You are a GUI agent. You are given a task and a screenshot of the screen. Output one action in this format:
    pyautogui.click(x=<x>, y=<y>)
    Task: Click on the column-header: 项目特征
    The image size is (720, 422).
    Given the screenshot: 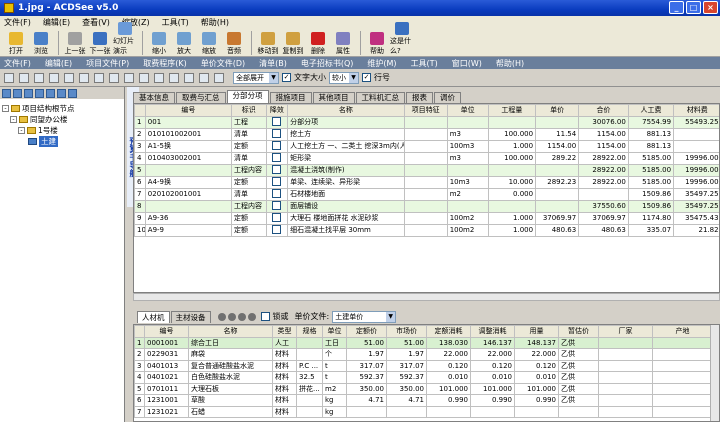 What is the action you would take?
    pyautogui.click(x=425, y=110)
    